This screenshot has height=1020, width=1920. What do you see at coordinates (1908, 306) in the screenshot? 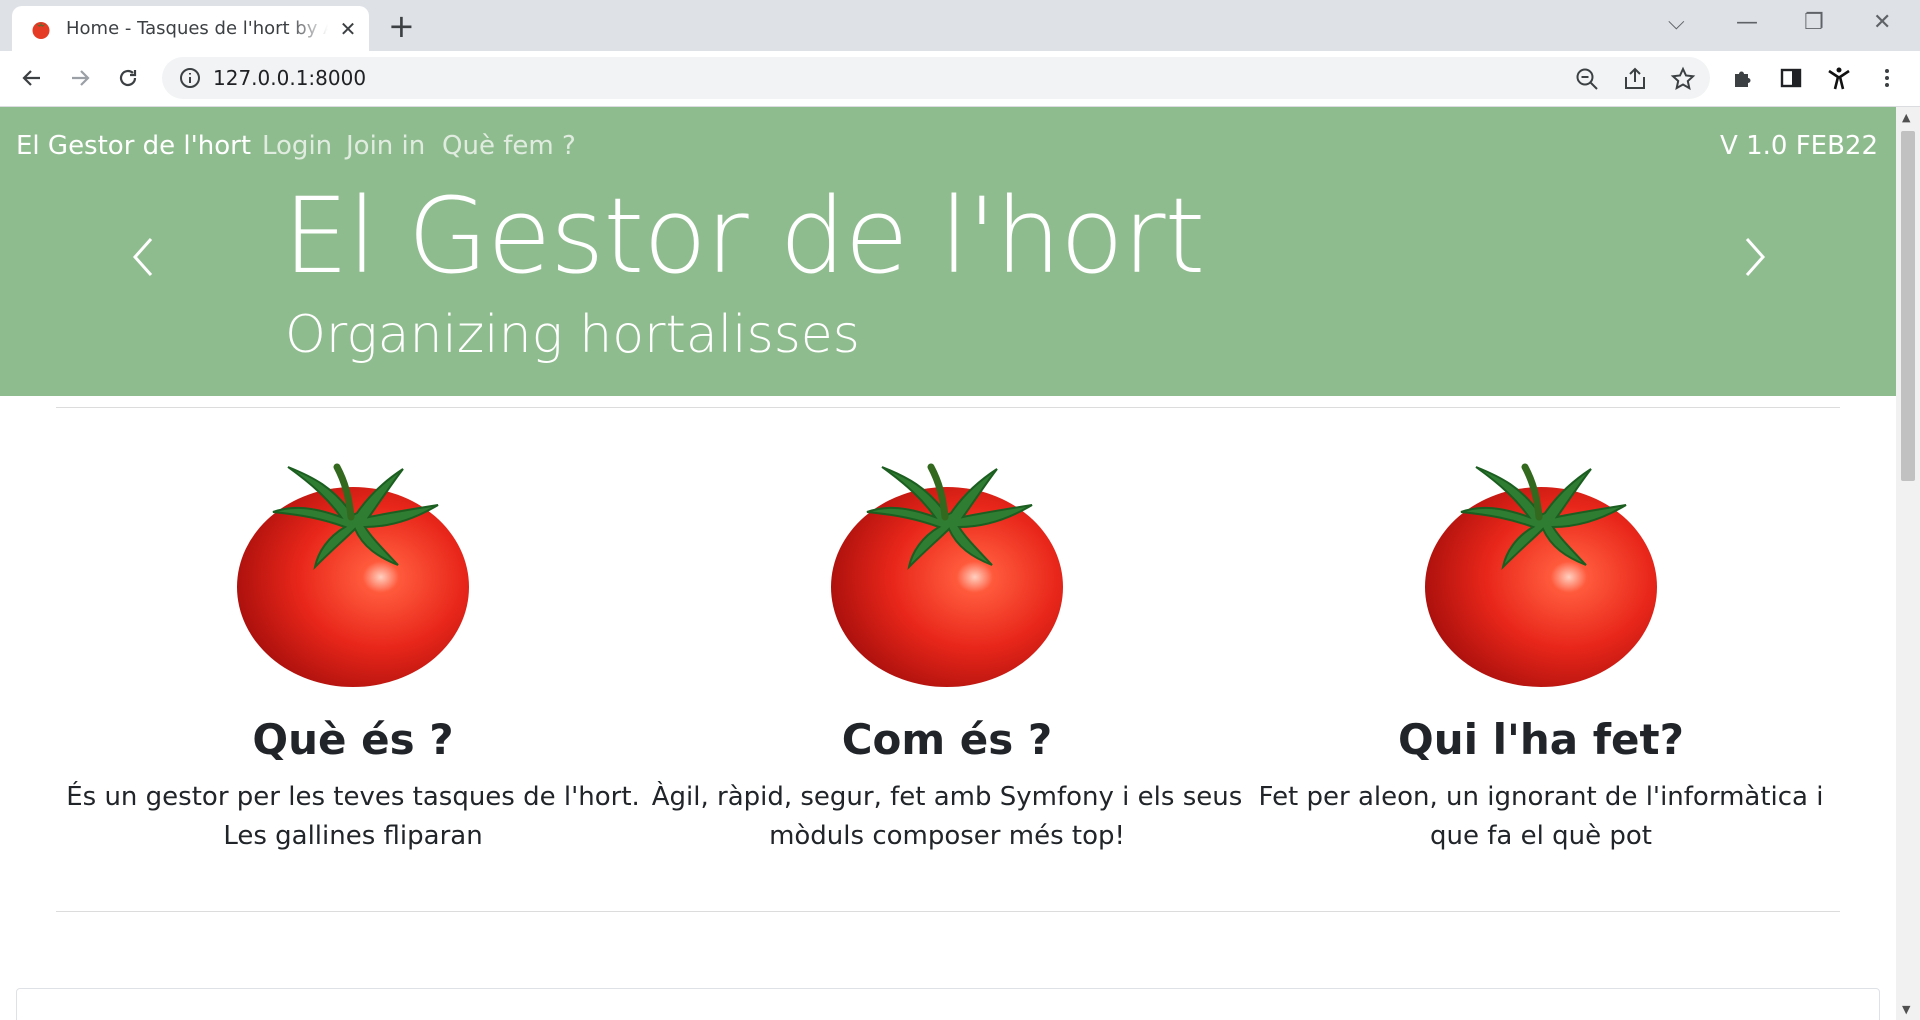
I see `scroll-thumb` at bounding box center [1908, 306].